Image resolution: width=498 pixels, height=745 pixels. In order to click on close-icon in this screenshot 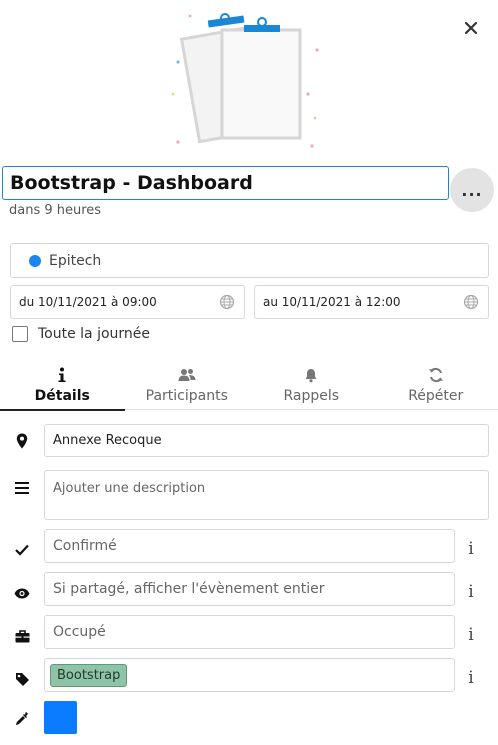, I will do `click(471, 28)`.